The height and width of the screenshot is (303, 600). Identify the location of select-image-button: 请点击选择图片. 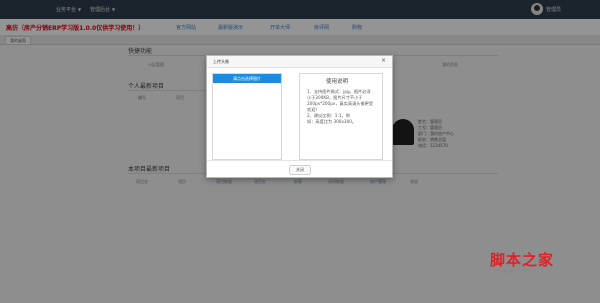
(247, 78).